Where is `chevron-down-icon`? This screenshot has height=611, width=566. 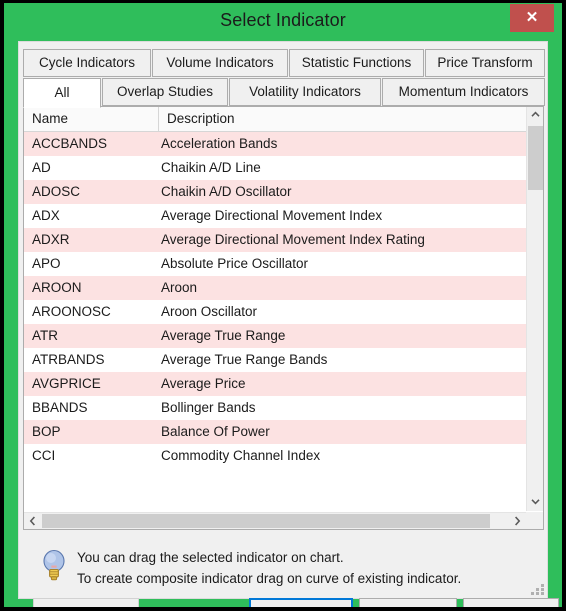
chevron-down-icon is located at coordinates (535, 502).